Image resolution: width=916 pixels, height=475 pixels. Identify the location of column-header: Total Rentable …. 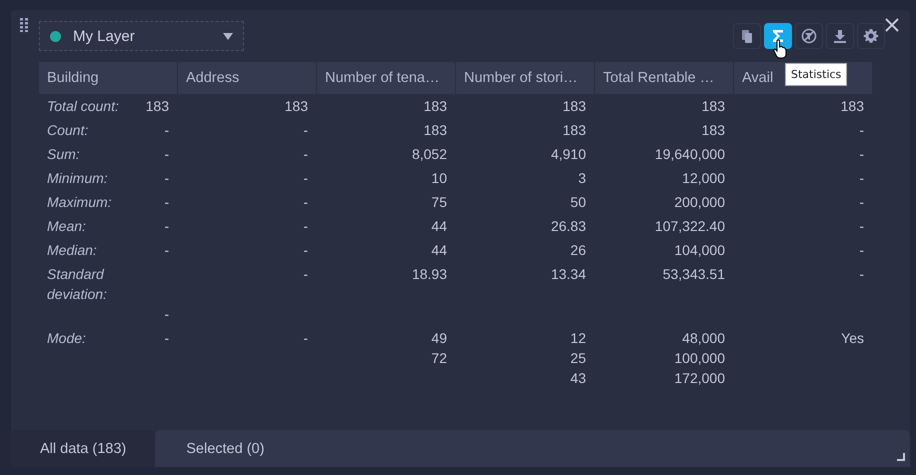
(664, 78).